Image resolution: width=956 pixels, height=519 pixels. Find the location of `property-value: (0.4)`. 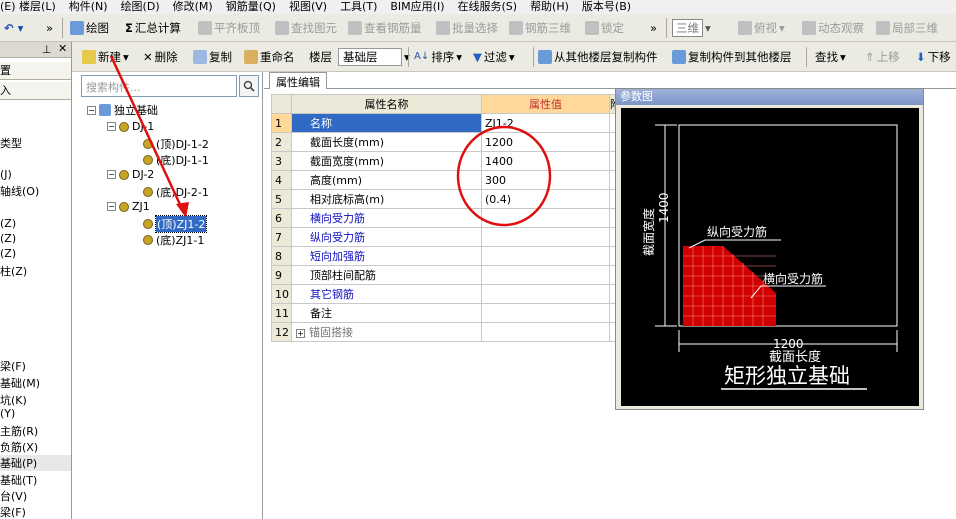

property-value: (0.4) is located at coordinates (545, 199).